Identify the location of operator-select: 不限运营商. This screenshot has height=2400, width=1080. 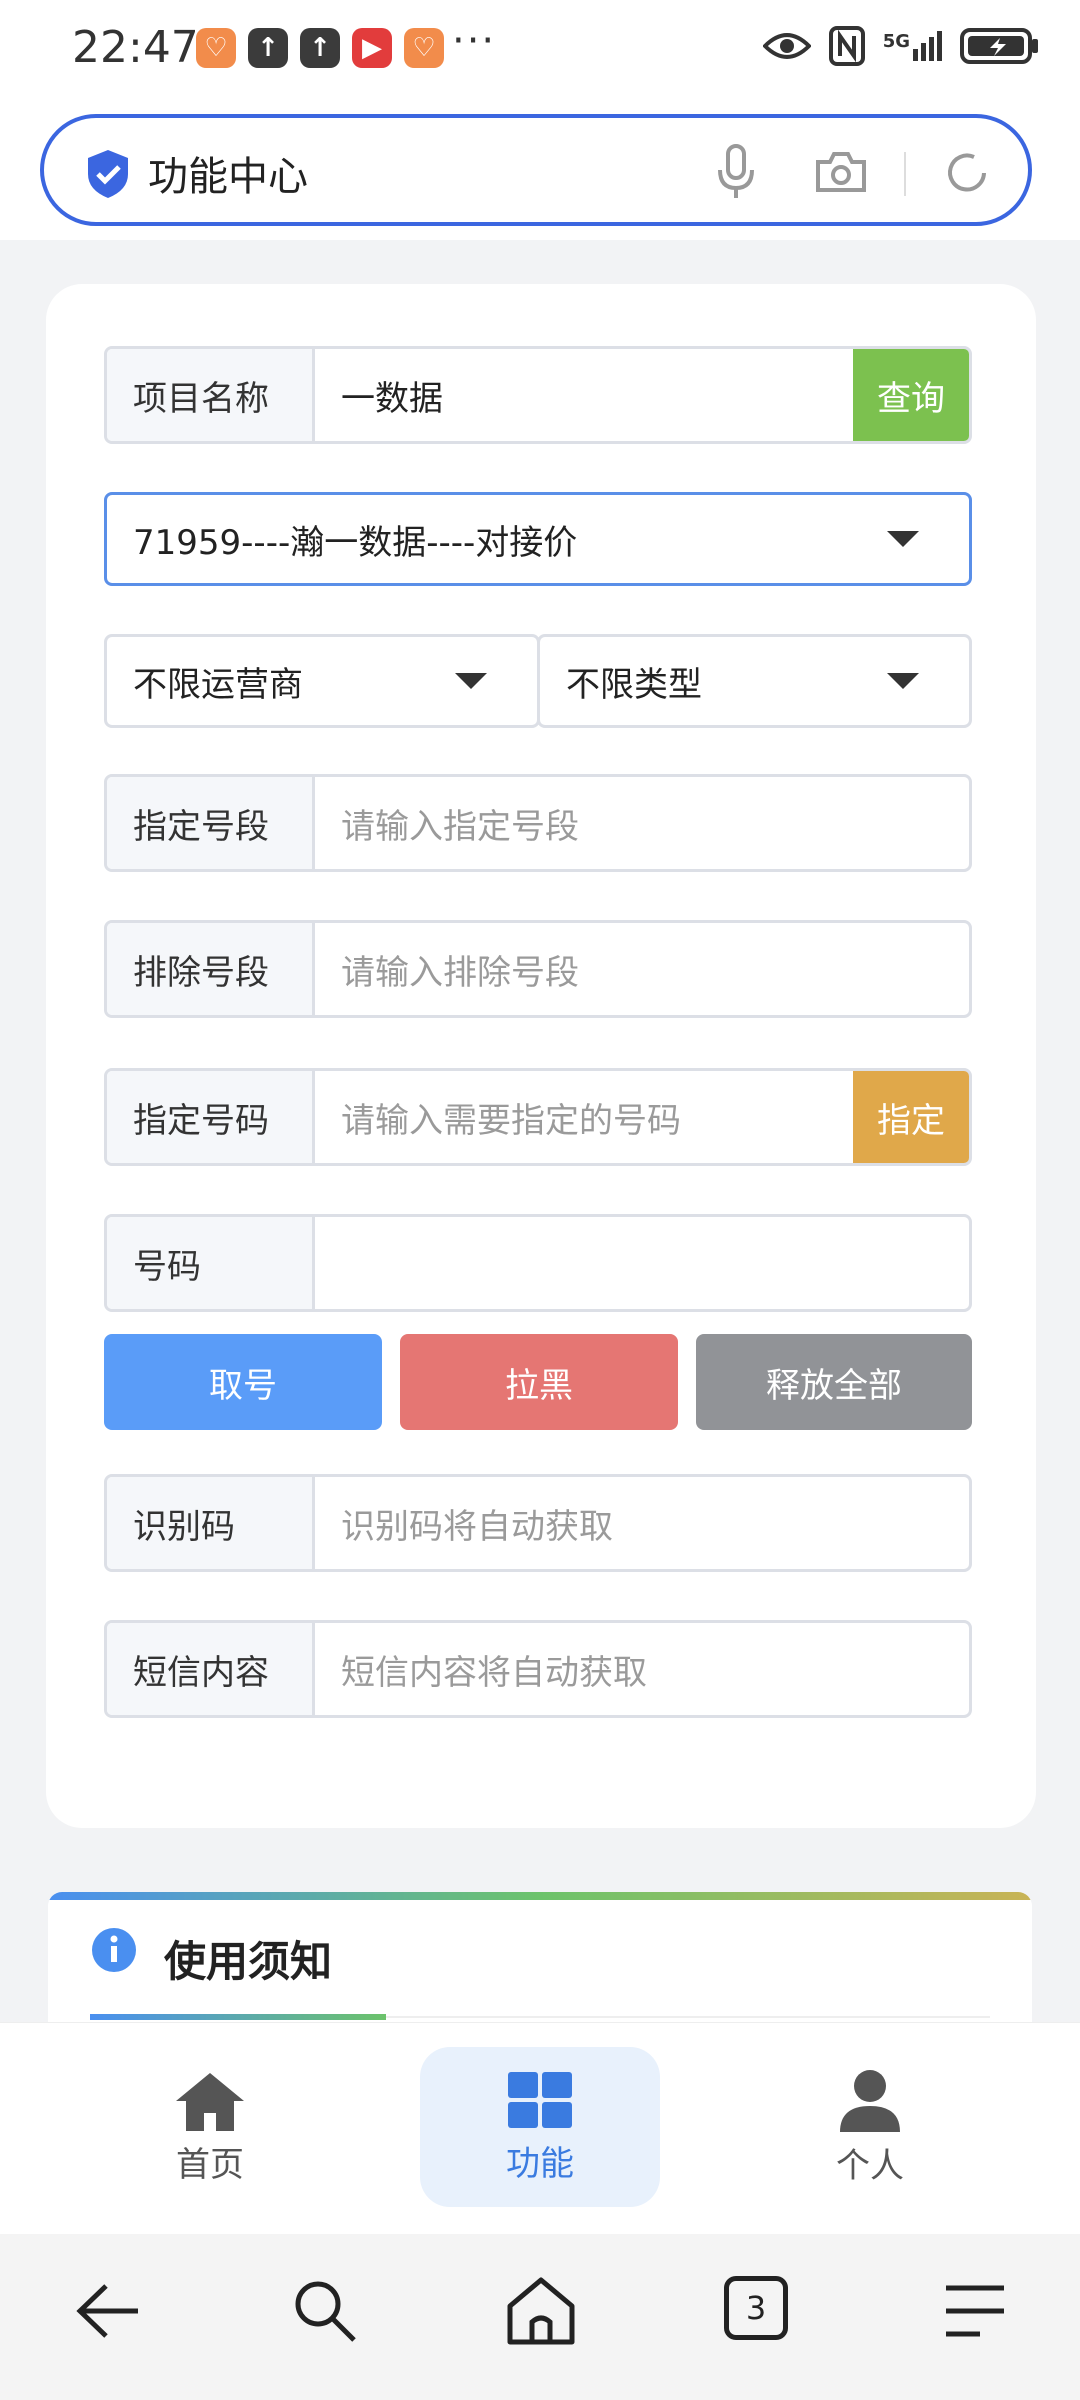
(322, 681).